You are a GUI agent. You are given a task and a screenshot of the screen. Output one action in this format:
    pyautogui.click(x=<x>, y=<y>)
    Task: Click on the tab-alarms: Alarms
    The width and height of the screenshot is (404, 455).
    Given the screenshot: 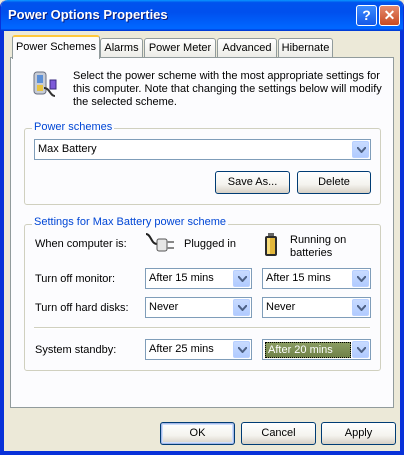 What is the action you would take?
    pyautogui.click(x=121, y=48)
    